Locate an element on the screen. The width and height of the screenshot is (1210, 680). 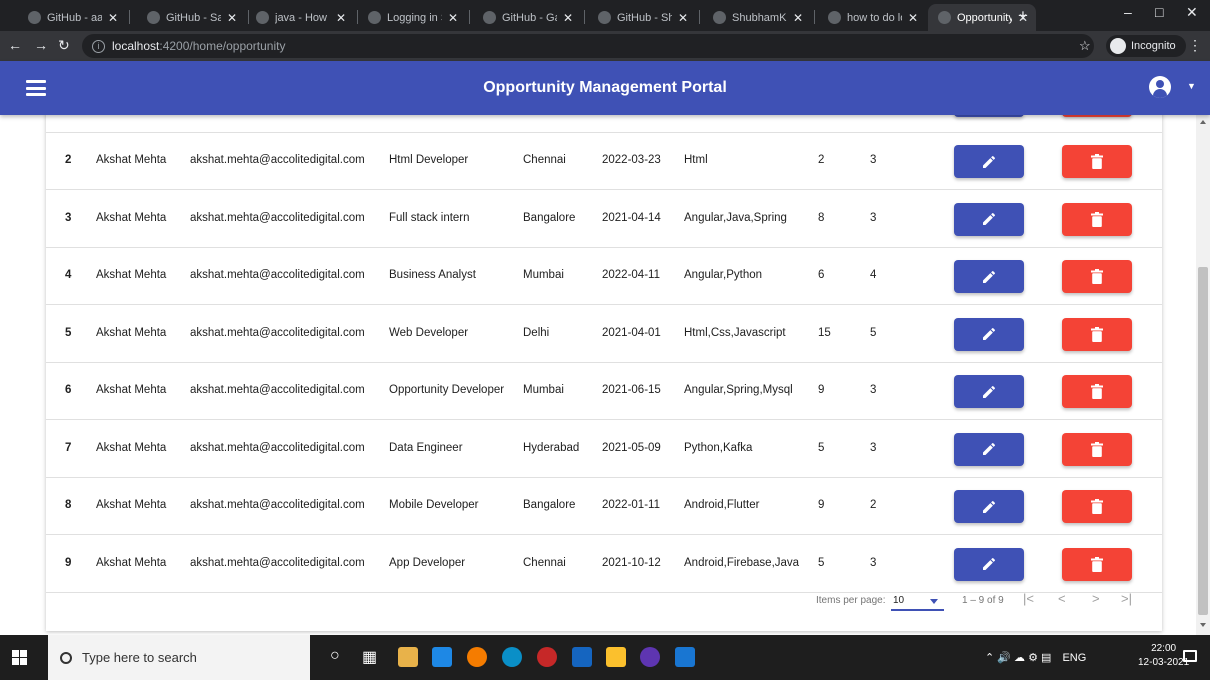
chrome-icon is located at coordinates (477, 657).